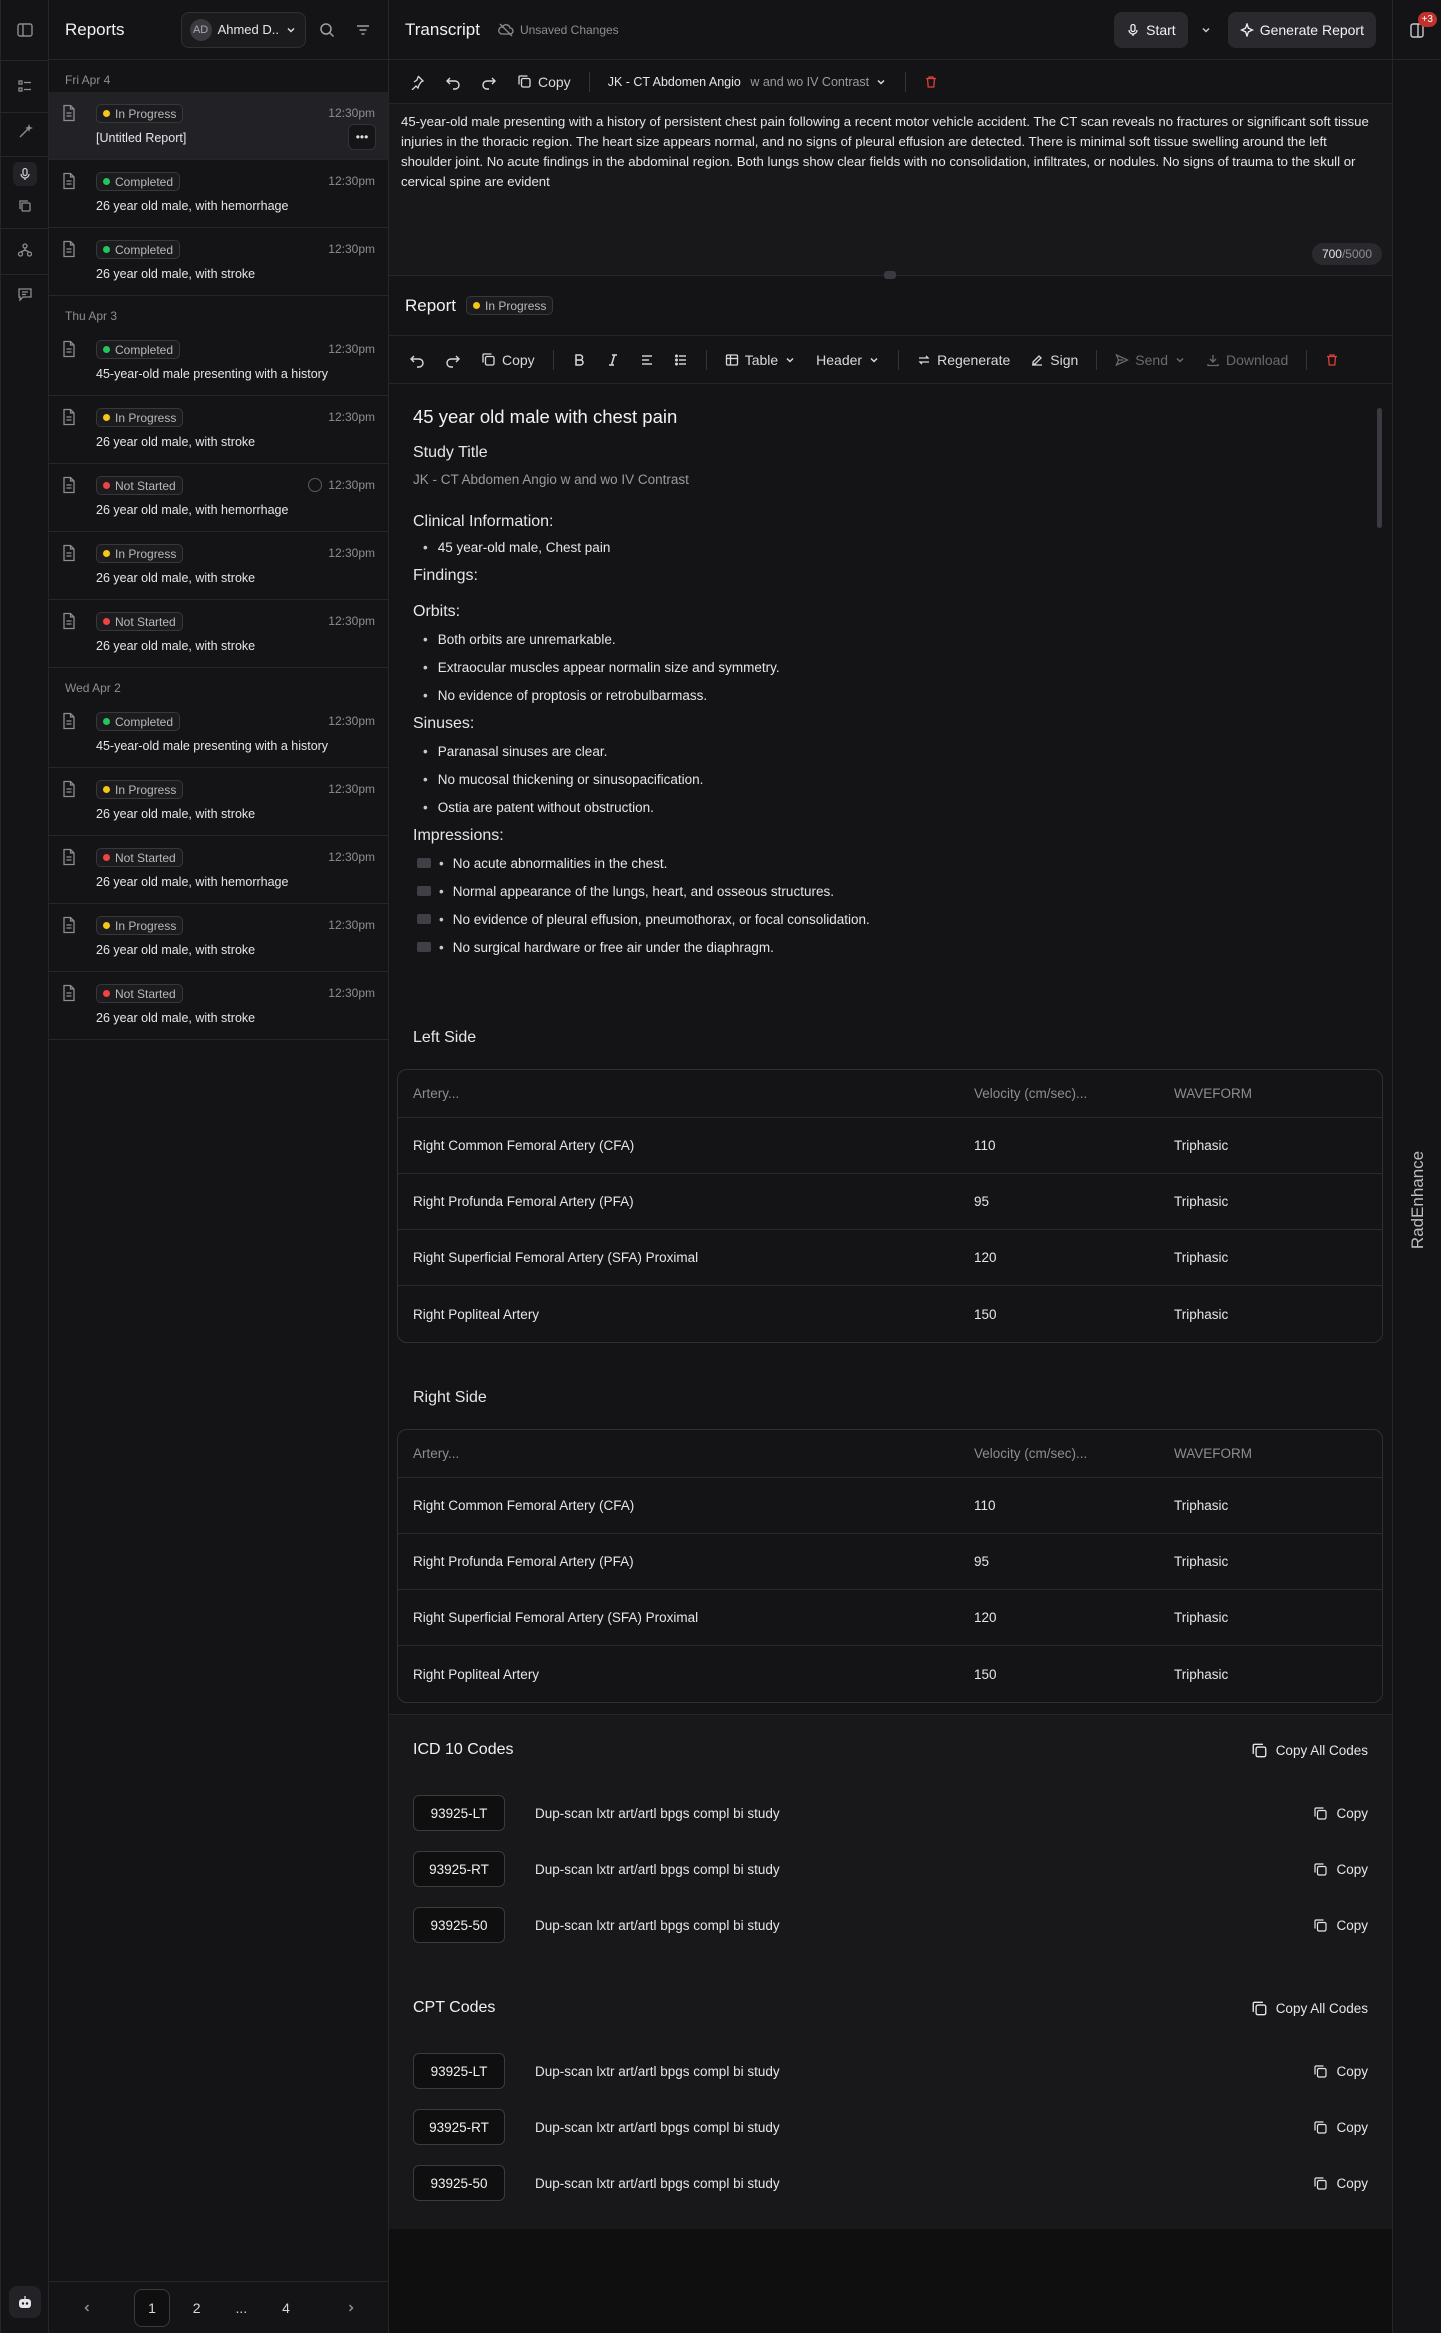 The image size is (1441, 2333). Describe the element at coordinates (25, 30) in the screenshot. I see `sidebar-toggle-icon` at that location.